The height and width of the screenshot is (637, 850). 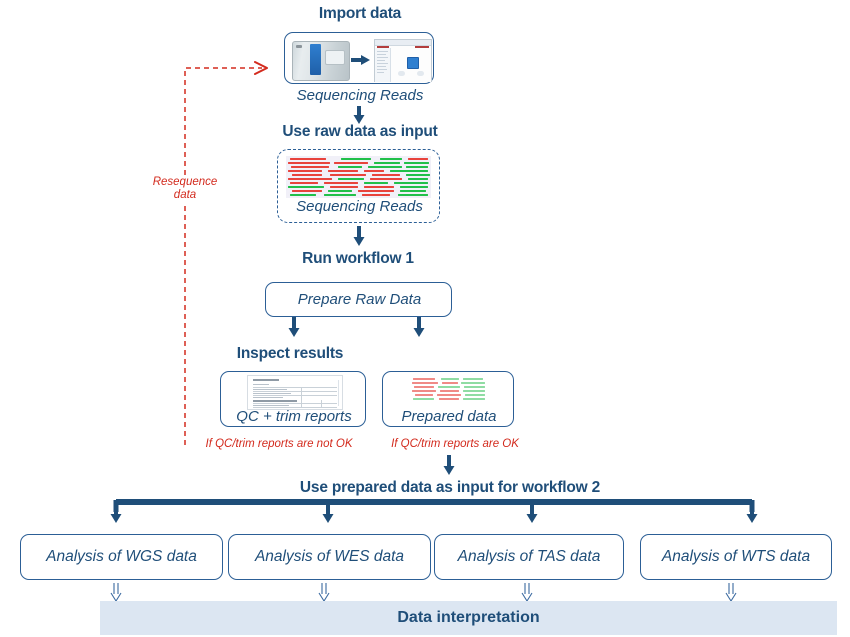 I want to click on prepare-raw-data-label: Prepare Raw Data, so click(x=359, y=299).